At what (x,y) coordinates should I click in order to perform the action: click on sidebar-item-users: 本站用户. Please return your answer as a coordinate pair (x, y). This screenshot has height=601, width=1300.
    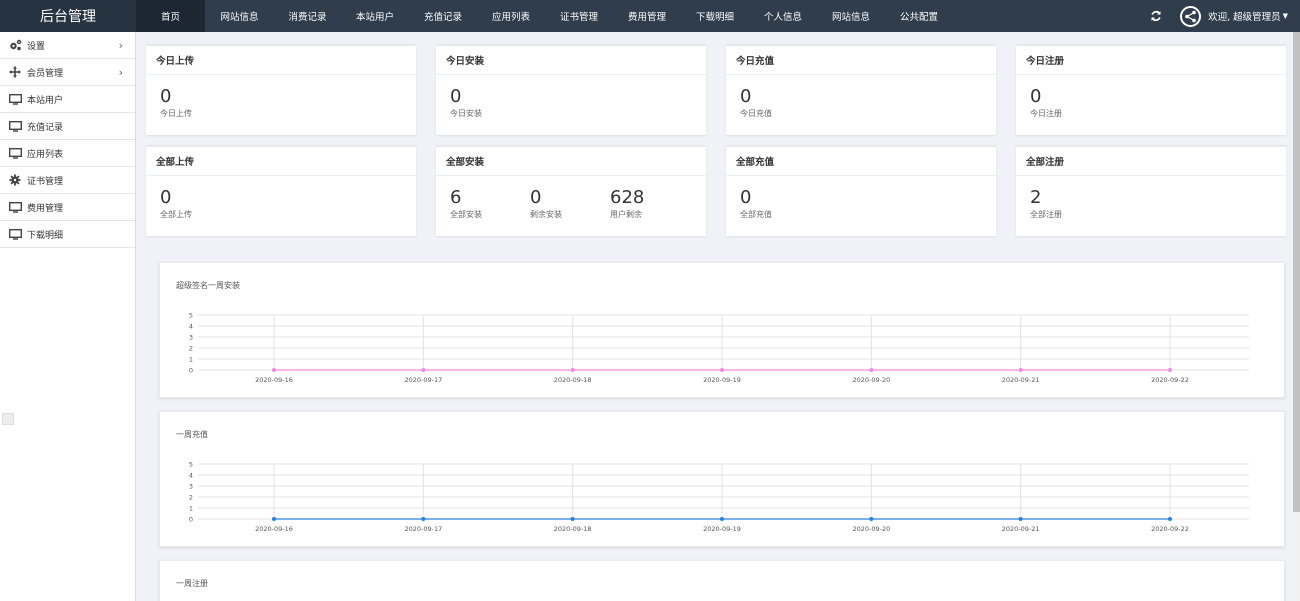
    Looking at the image, I should click on (67, 99).